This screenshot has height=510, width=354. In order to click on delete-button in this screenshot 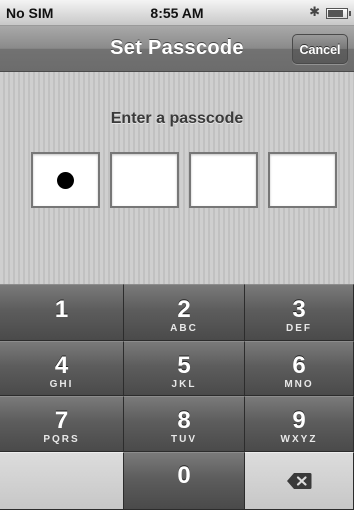, I will do `click(299, 481)`.